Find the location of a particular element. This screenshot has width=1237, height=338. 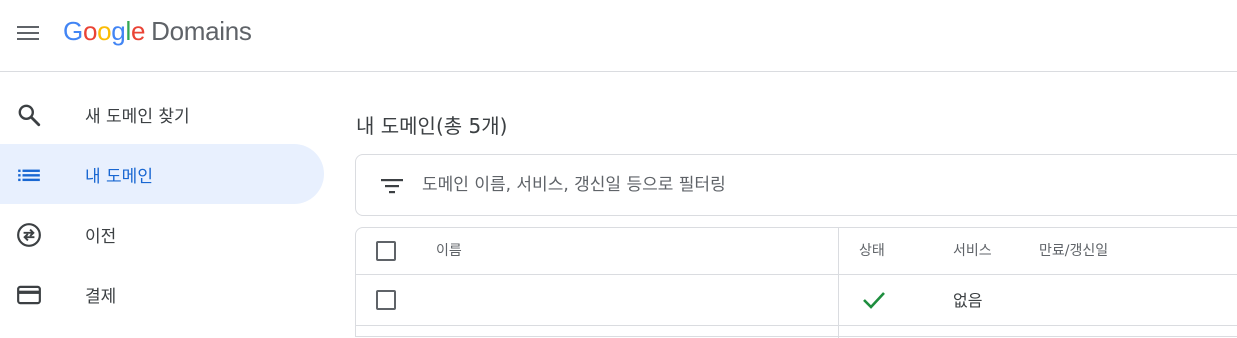

search-icon is located at coordinates (29, 115).